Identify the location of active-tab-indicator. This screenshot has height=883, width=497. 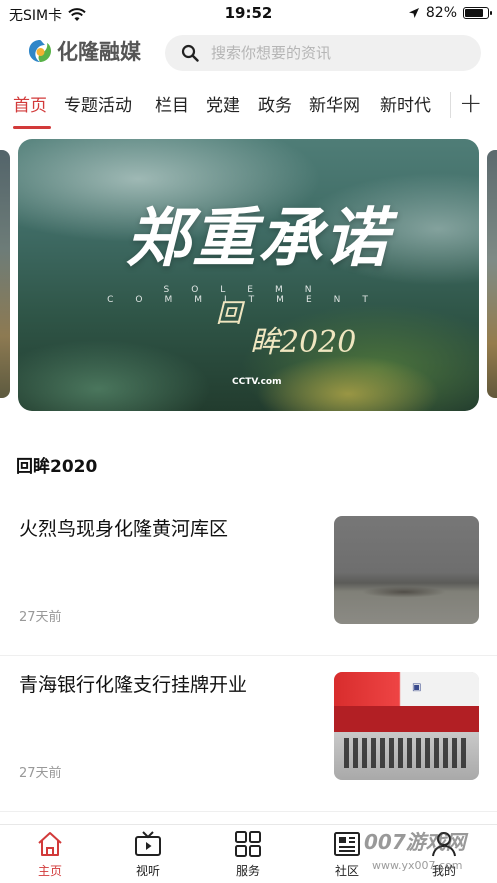
(32, 127).